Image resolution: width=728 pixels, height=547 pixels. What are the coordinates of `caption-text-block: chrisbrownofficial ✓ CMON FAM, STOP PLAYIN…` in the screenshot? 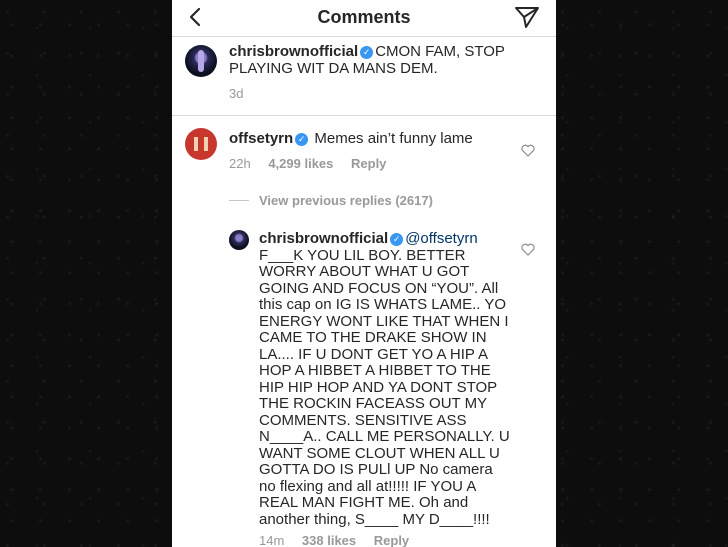 It's located at (386, 60).